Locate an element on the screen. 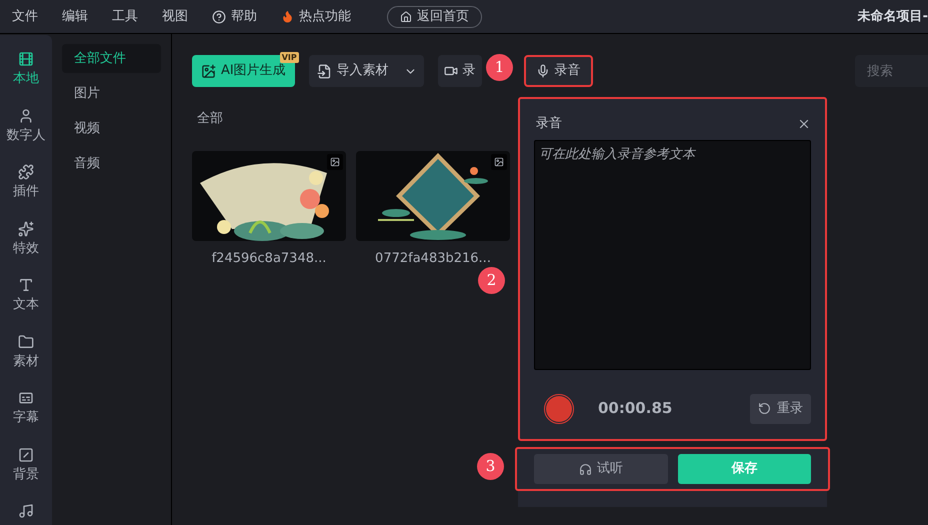 The width and height of the screenshot is (928, 525). rail-tab: 素材 is located at coordinates (26, 352).